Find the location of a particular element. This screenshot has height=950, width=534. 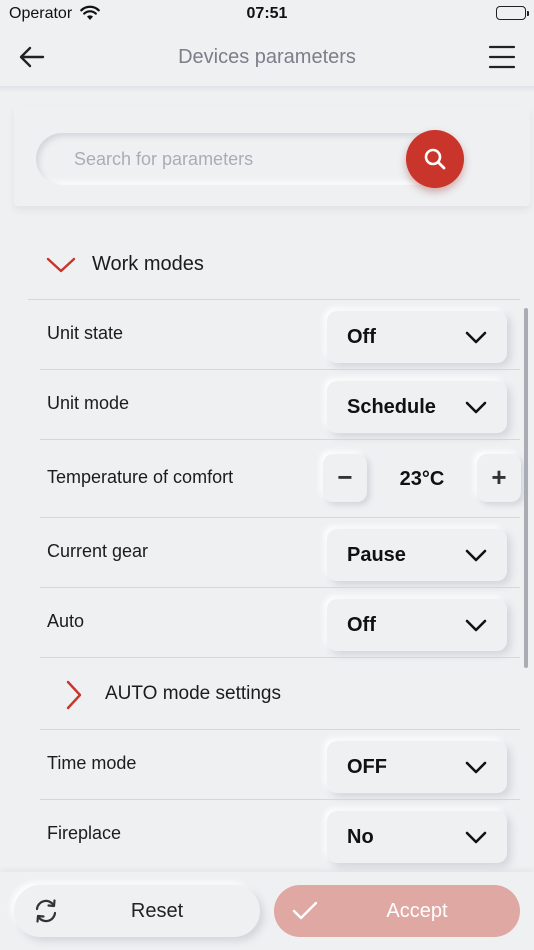

search-input is located at coordinates (234, 159).